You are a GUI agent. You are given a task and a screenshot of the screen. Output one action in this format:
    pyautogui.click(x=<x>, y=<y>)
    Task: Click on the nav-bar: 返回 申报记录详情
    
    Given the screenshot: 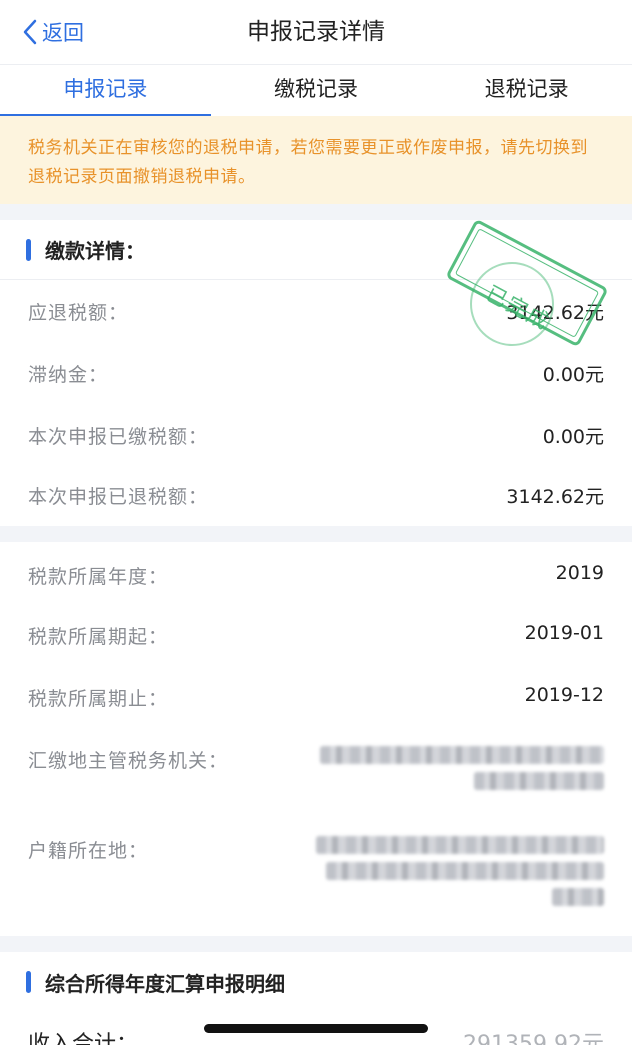 What is the action you would take?
    pyautogui.click(x=316, y=32)
    